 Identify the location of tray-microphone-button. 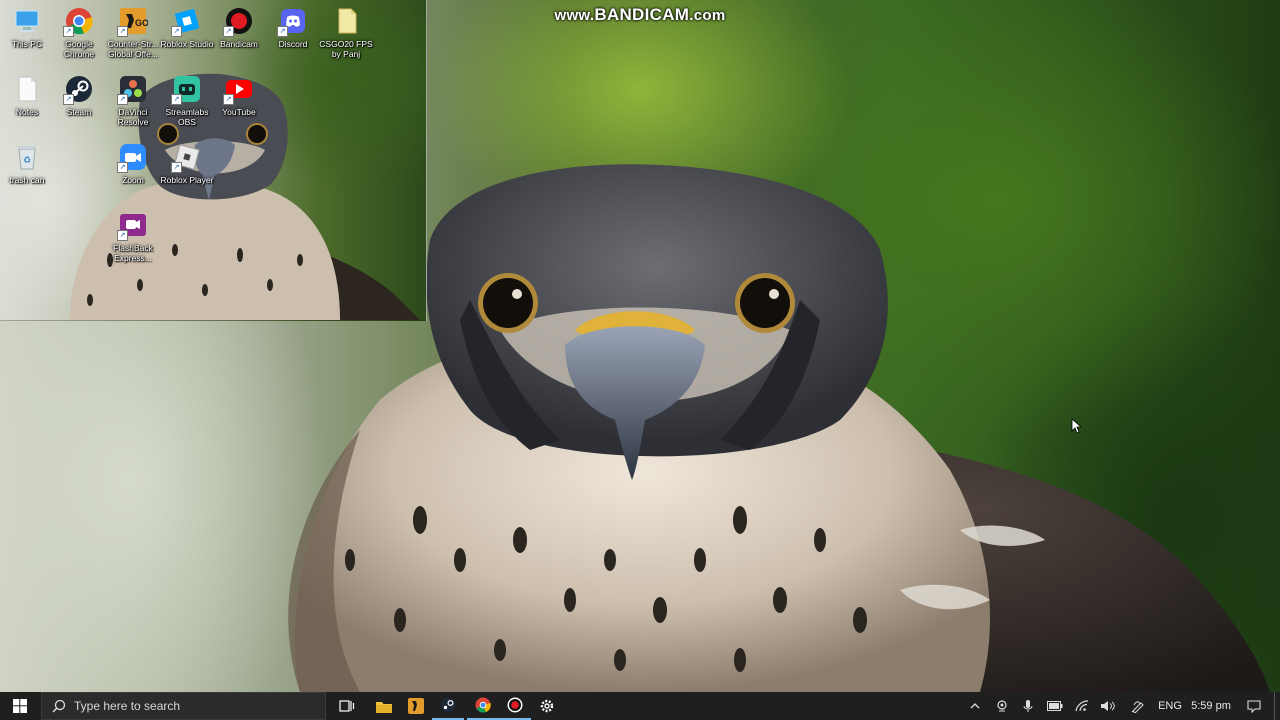
(1028, 706).